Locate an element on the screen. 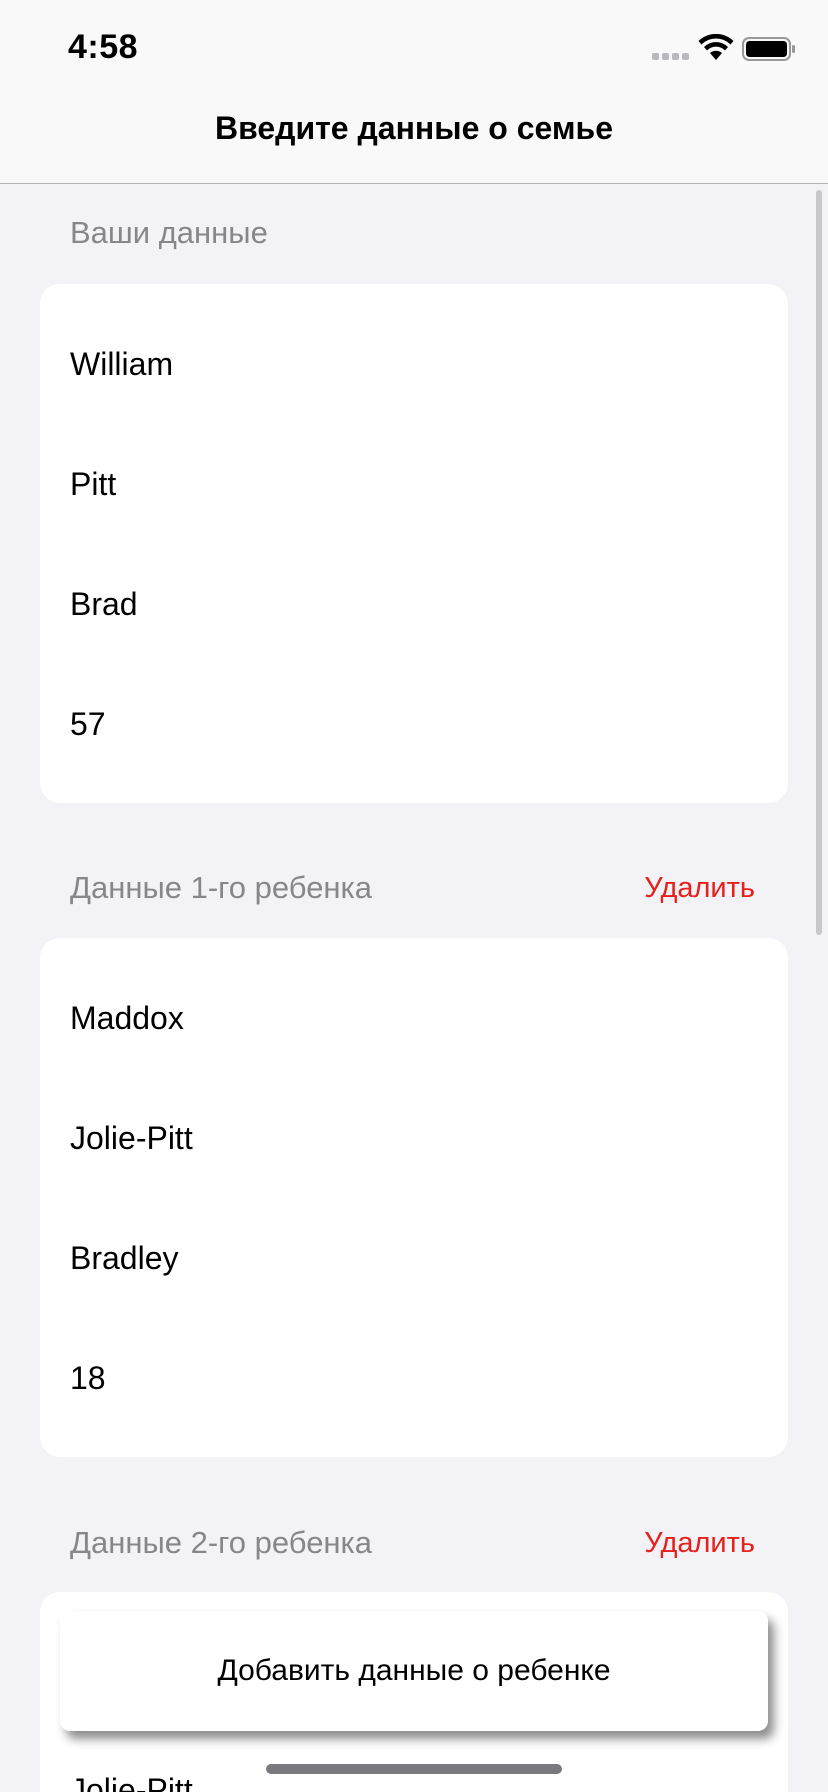  age-field: 57 is located at coordinates (88, 724).